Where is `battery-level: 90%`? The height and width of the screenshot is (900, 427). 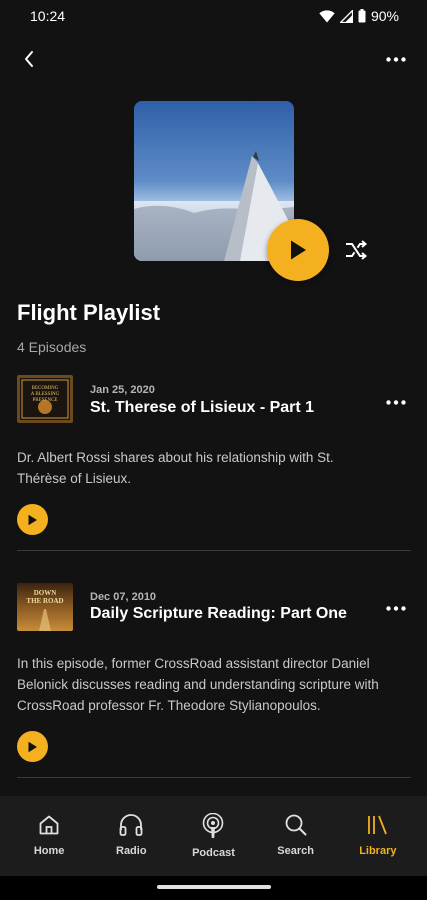
battery-level: 90% is located at coordinates (384, 16).